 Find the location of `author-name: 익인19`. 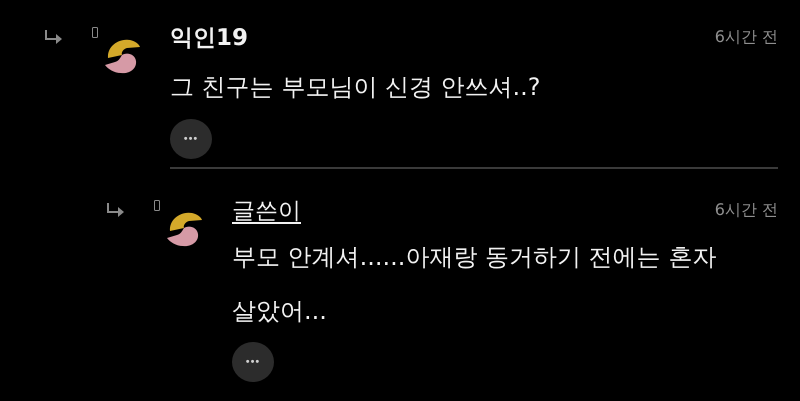

author-name: 익인19 is located at coordinates (209, 37).